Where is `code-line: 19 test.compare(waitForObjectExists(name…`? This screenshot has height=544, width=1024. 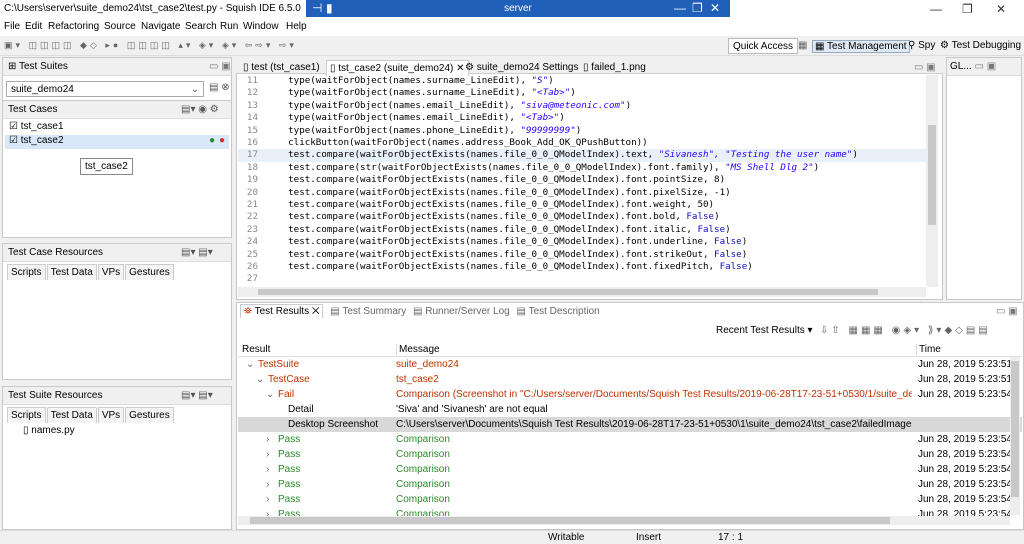 code-line: 19 test.compare(waitForObjectExists(name… is located at coordinates (588, 180).